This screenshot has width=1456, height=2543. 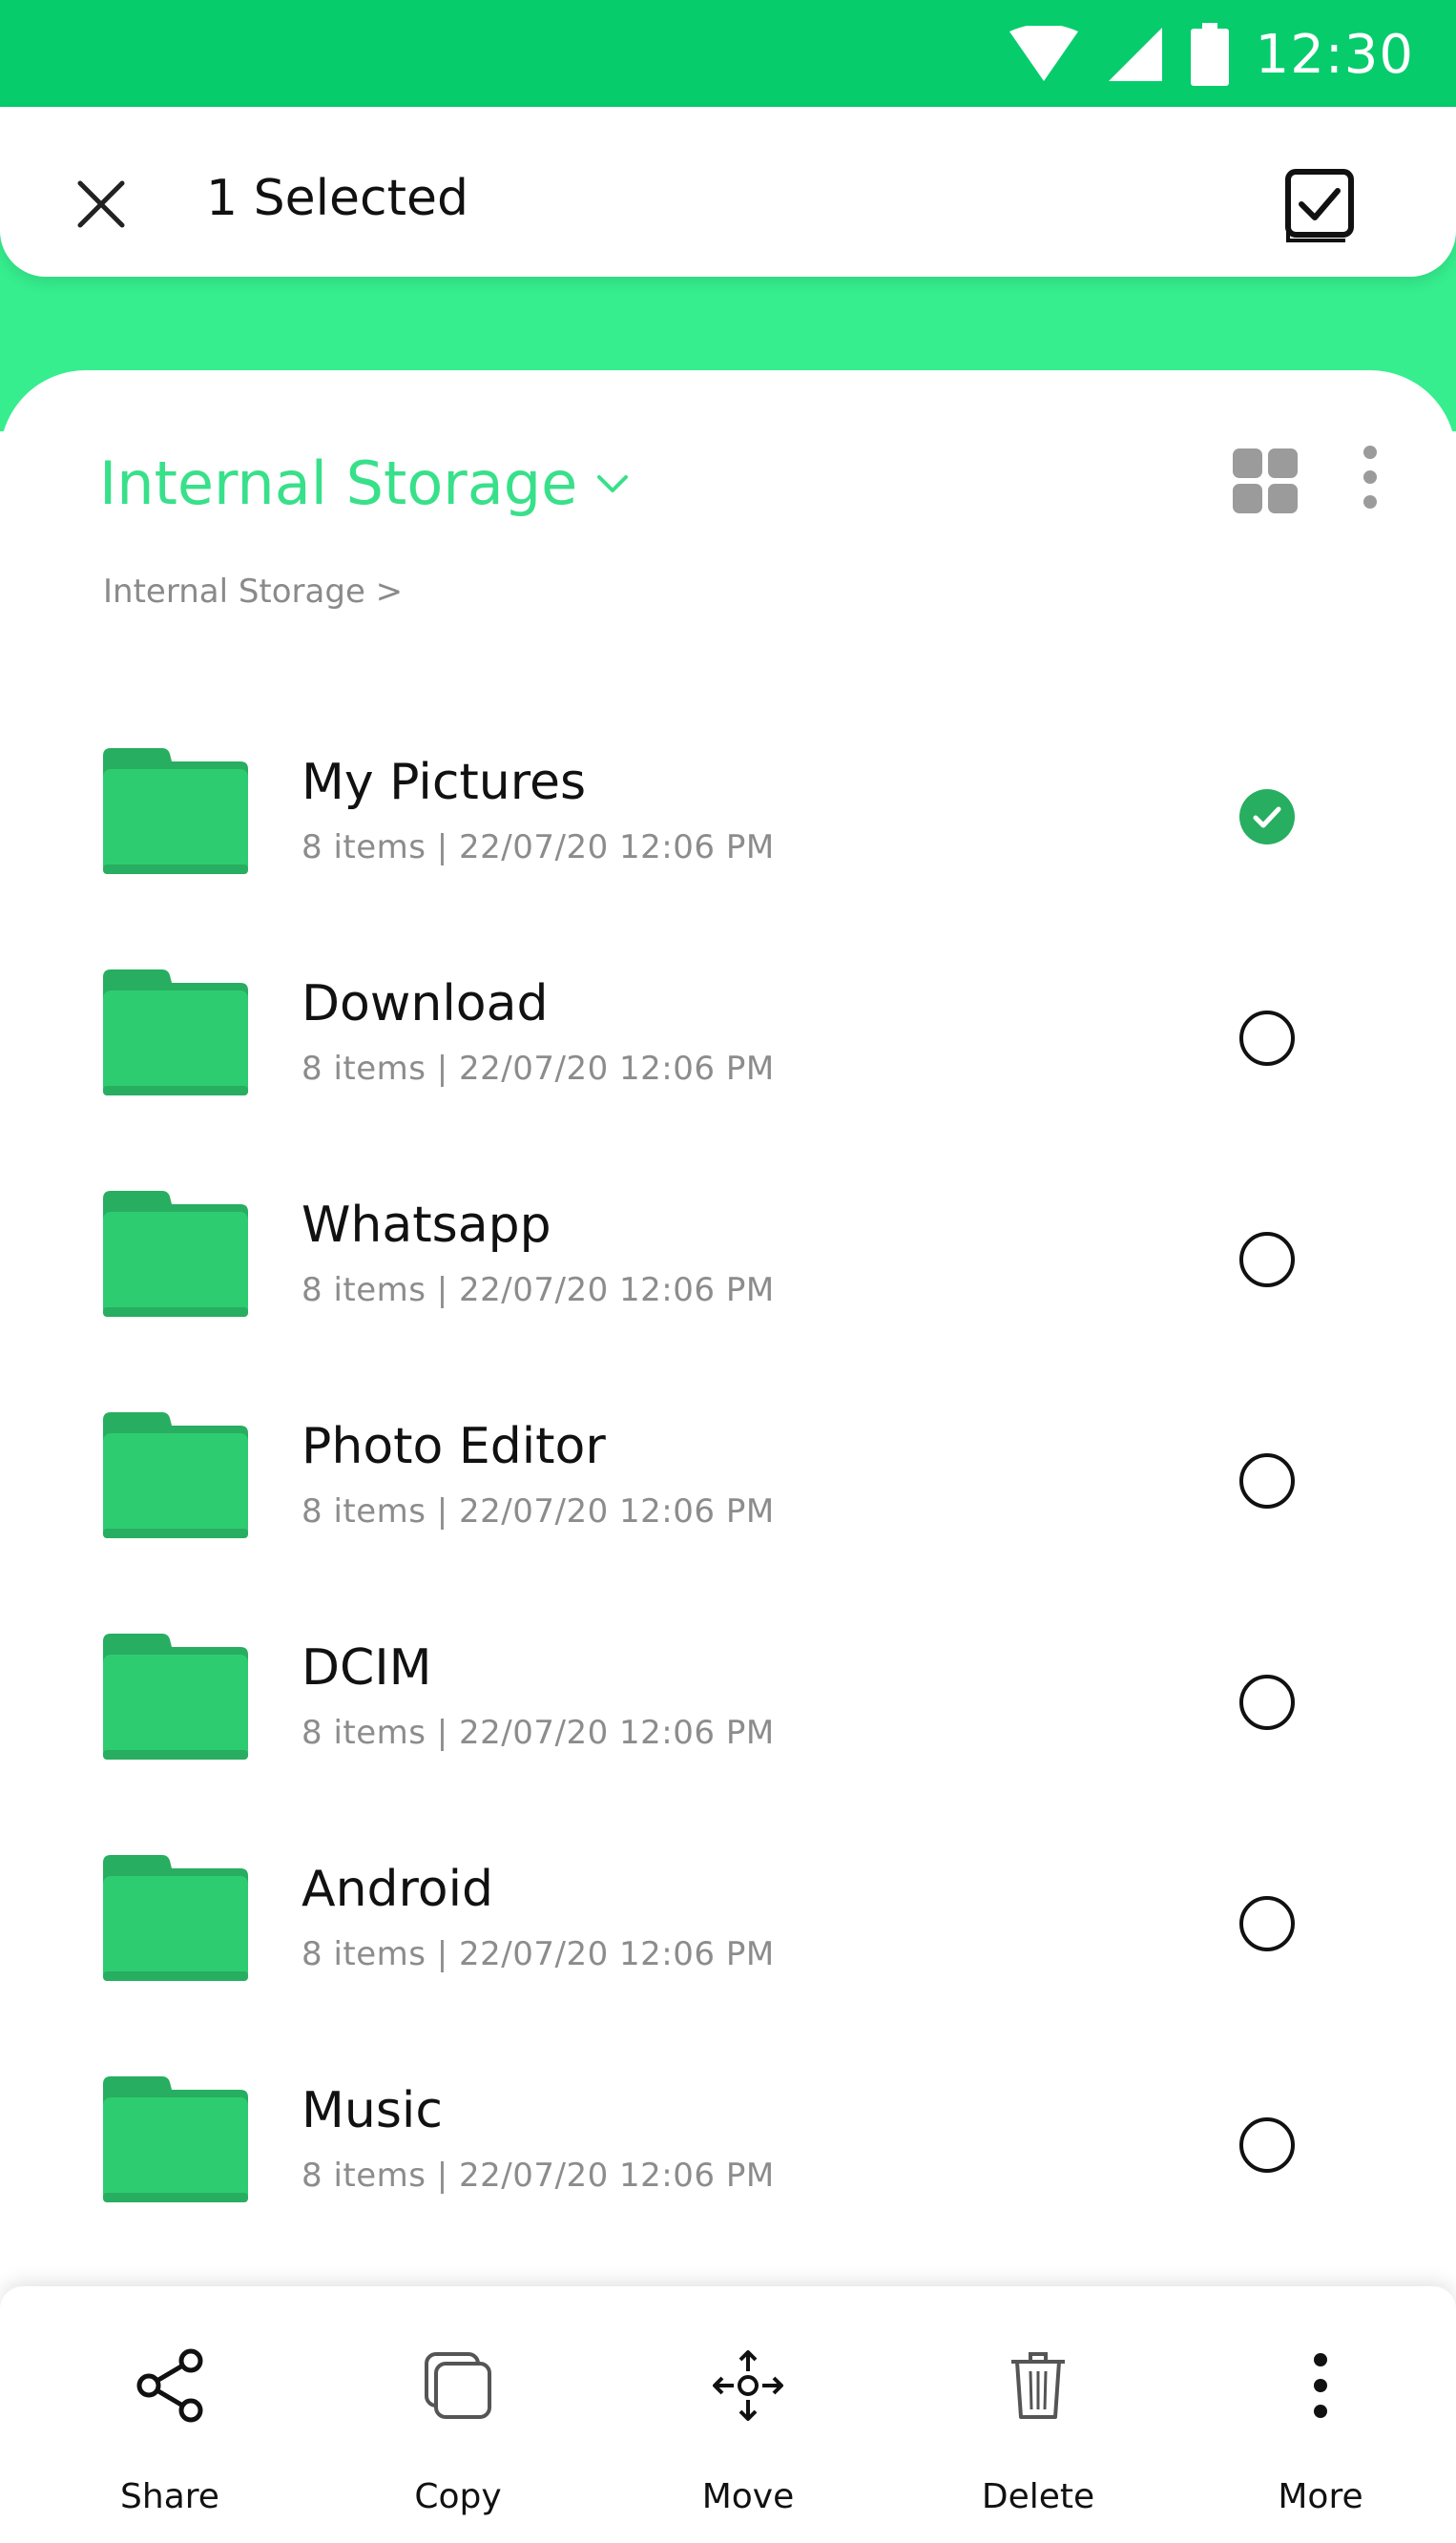 I want to click on close-icon, so click(x=101, y=204).